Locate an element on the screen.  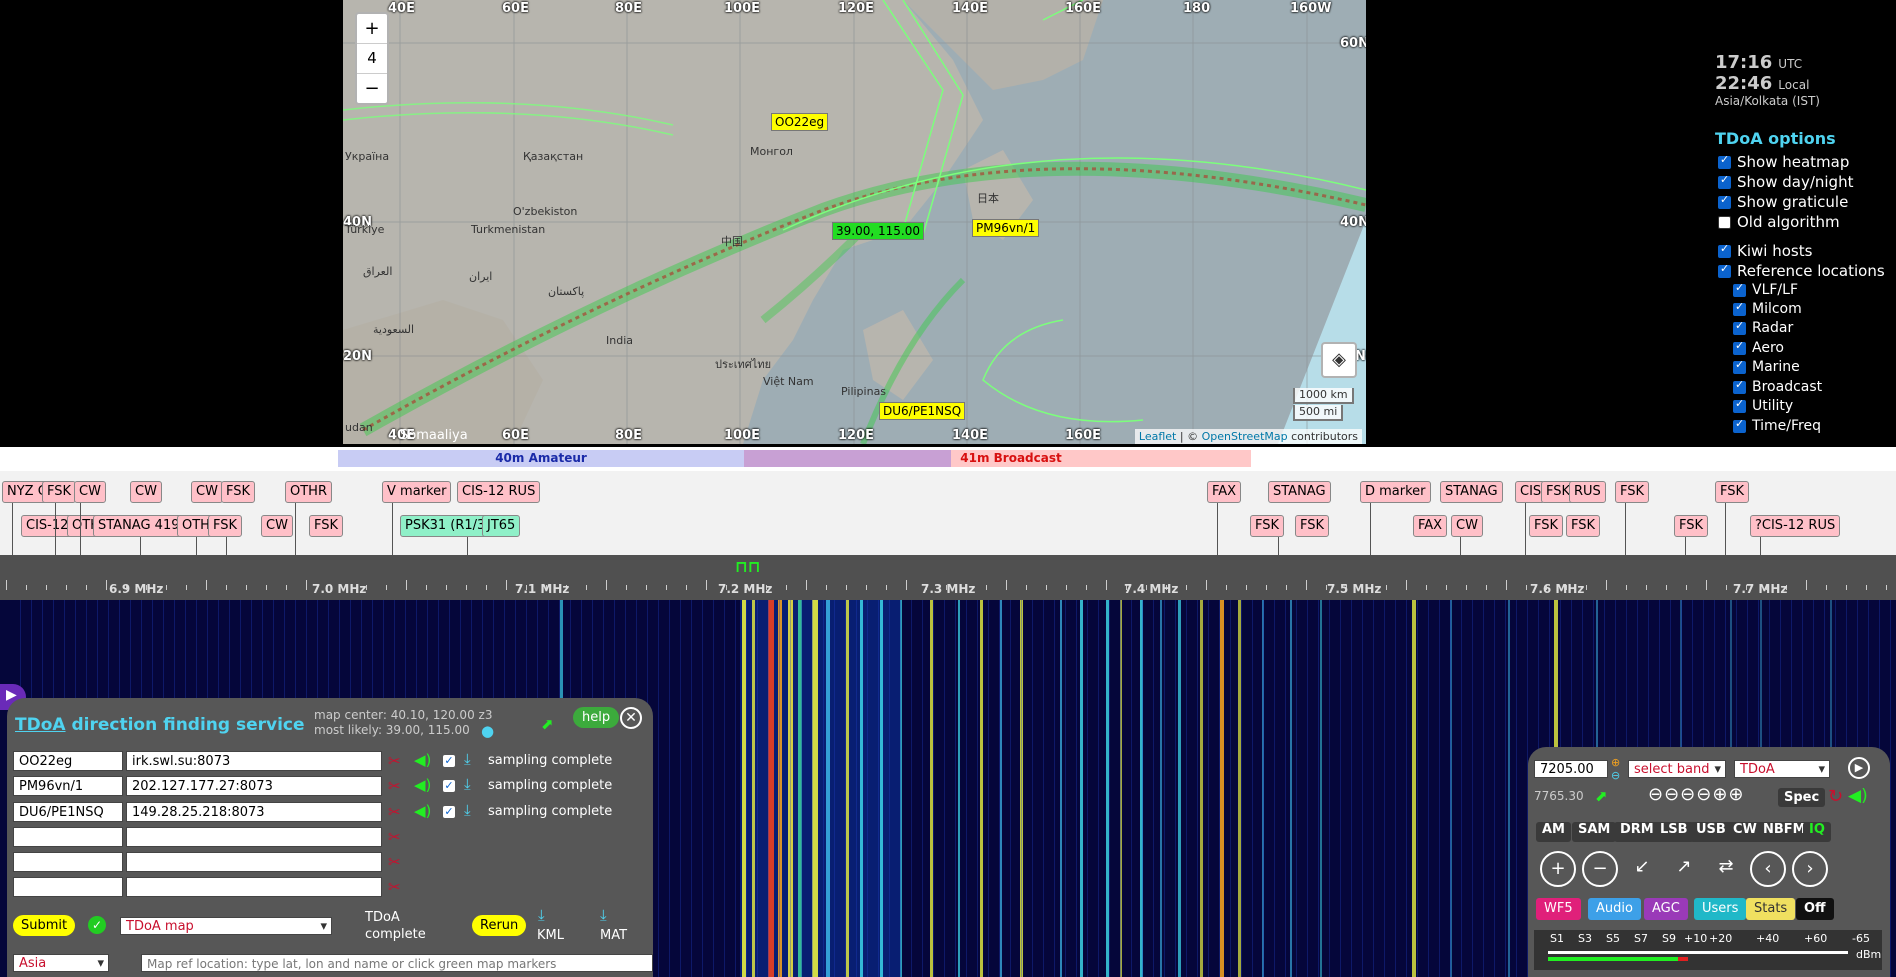
collapse-icon: ↙ is located at coordinates (1642, 869).